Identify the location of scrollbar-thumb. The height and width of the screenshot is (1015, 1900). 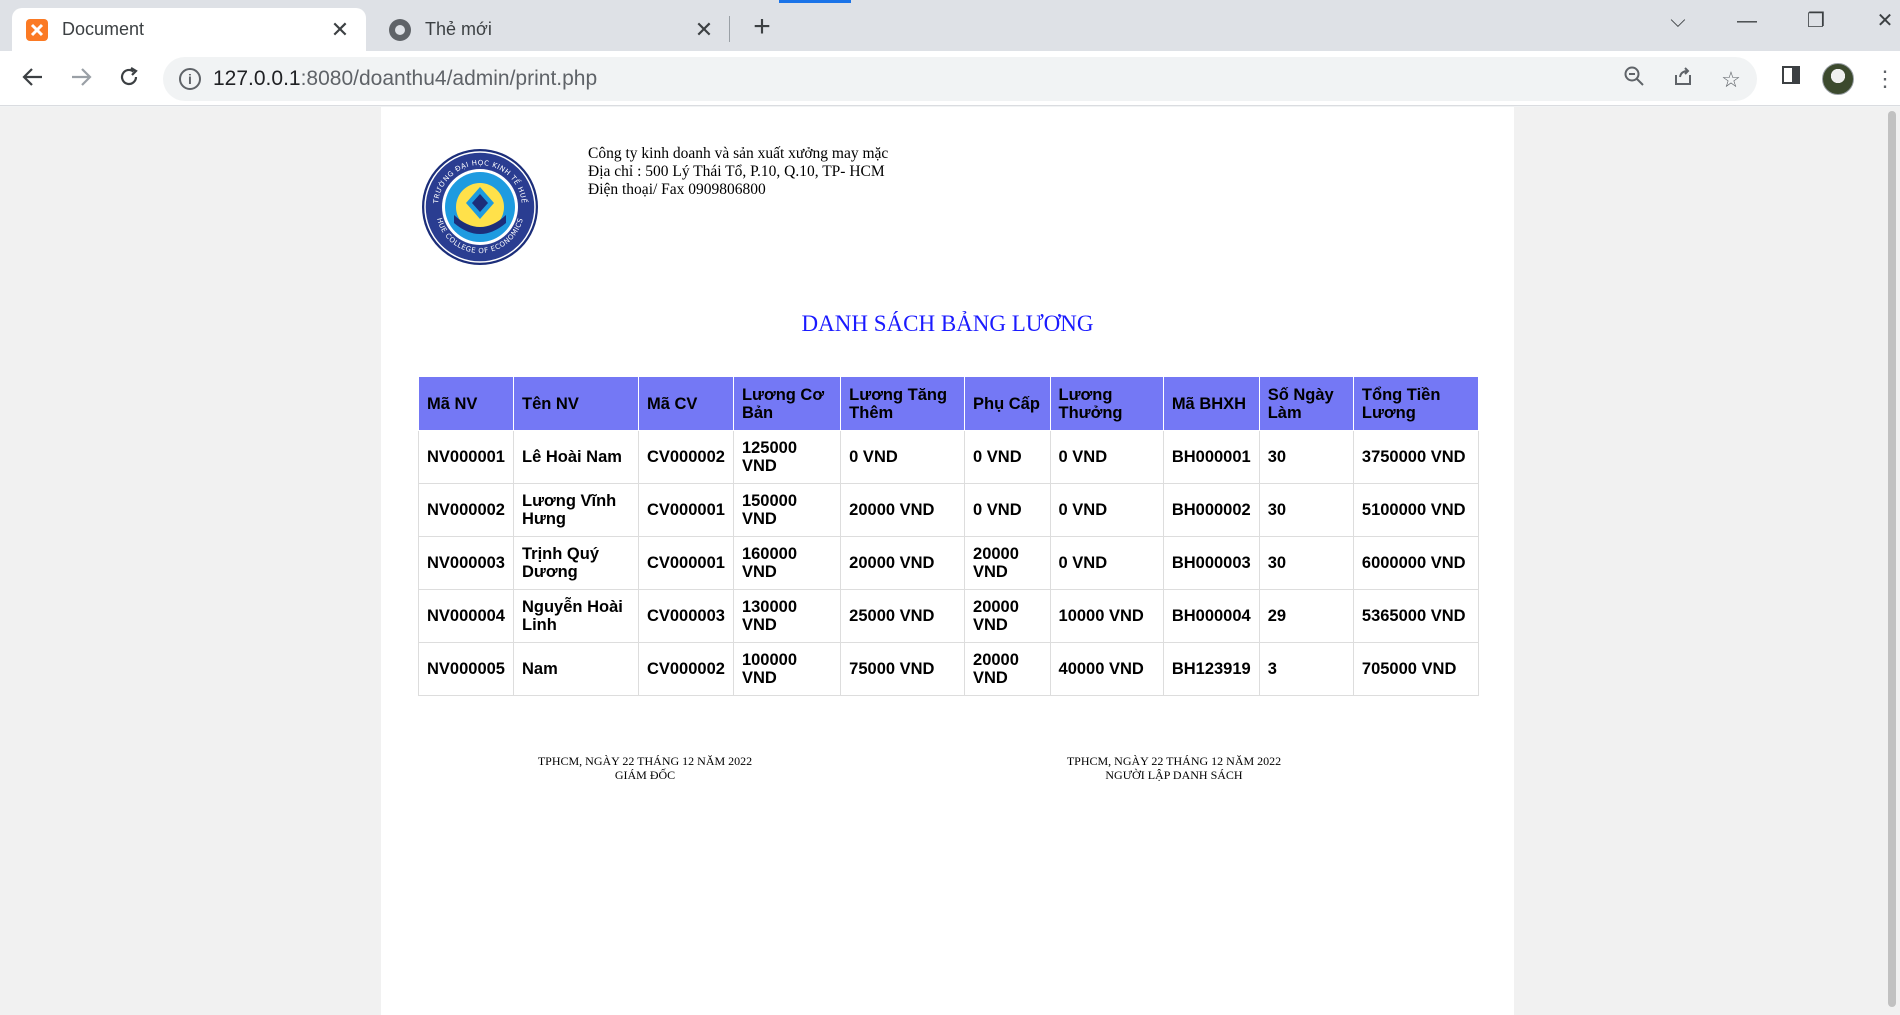
(1892, 559).